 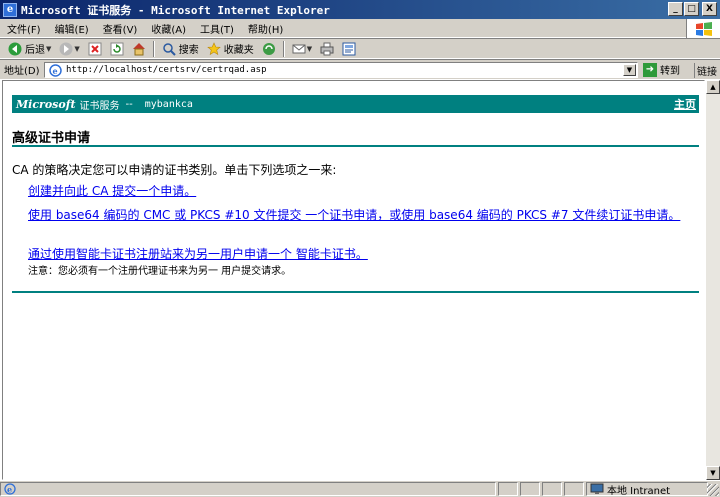 I want to click on title-divider, so click(x=355, y=146).